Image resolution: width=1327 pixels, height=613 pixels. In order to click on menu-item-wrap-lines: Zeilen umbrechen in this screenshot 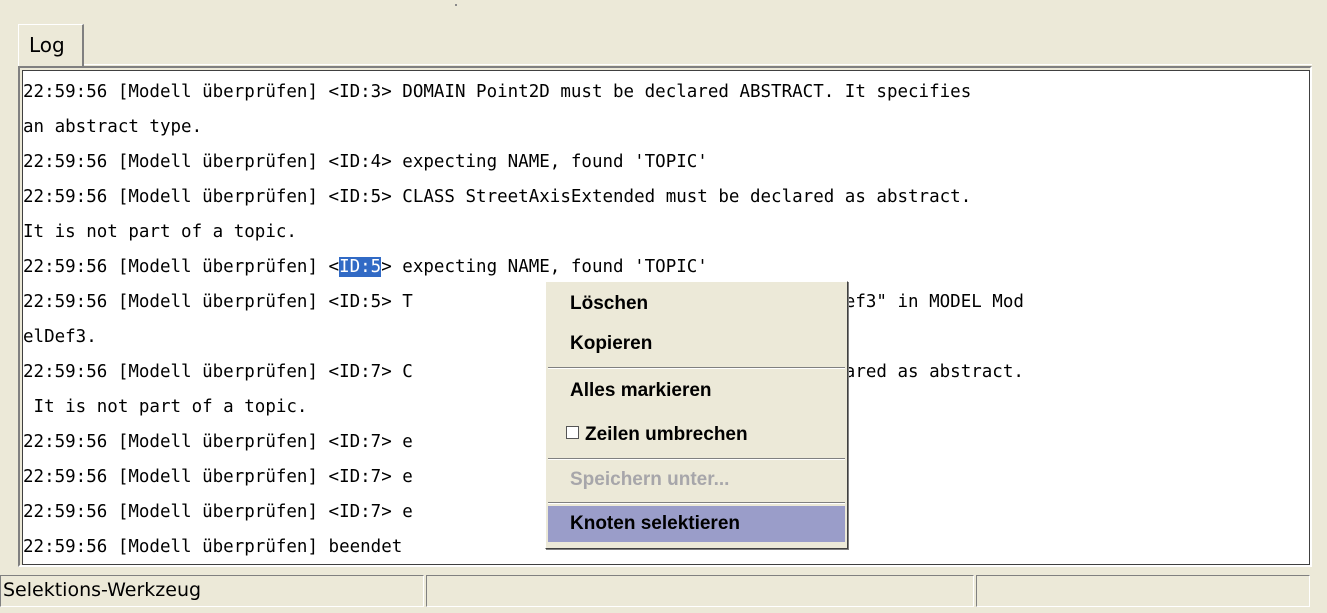, I will do `click(696, 435)`.